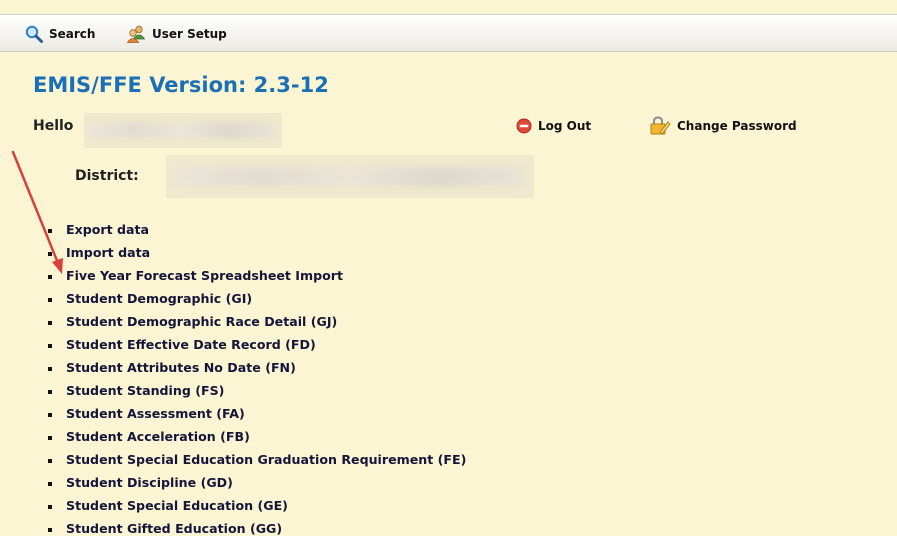 The width and height of the screenshot is (897, 536). I want to click on logout-button: Log Out, so click(553, 126).